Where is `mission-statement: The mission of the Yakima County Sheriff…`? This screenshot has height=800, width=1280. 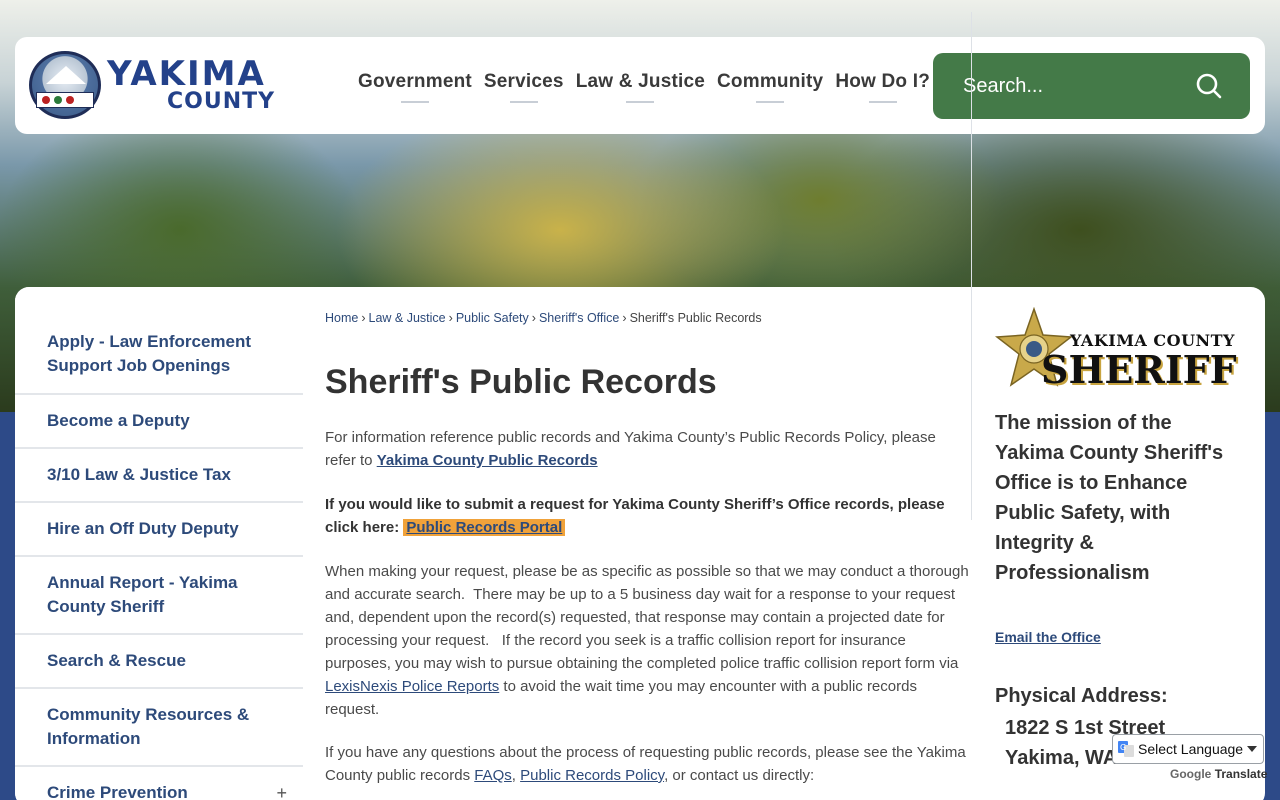
mission-statement: The mission of the Yakima County Sheriff… is located at coordinates (1109, 498).